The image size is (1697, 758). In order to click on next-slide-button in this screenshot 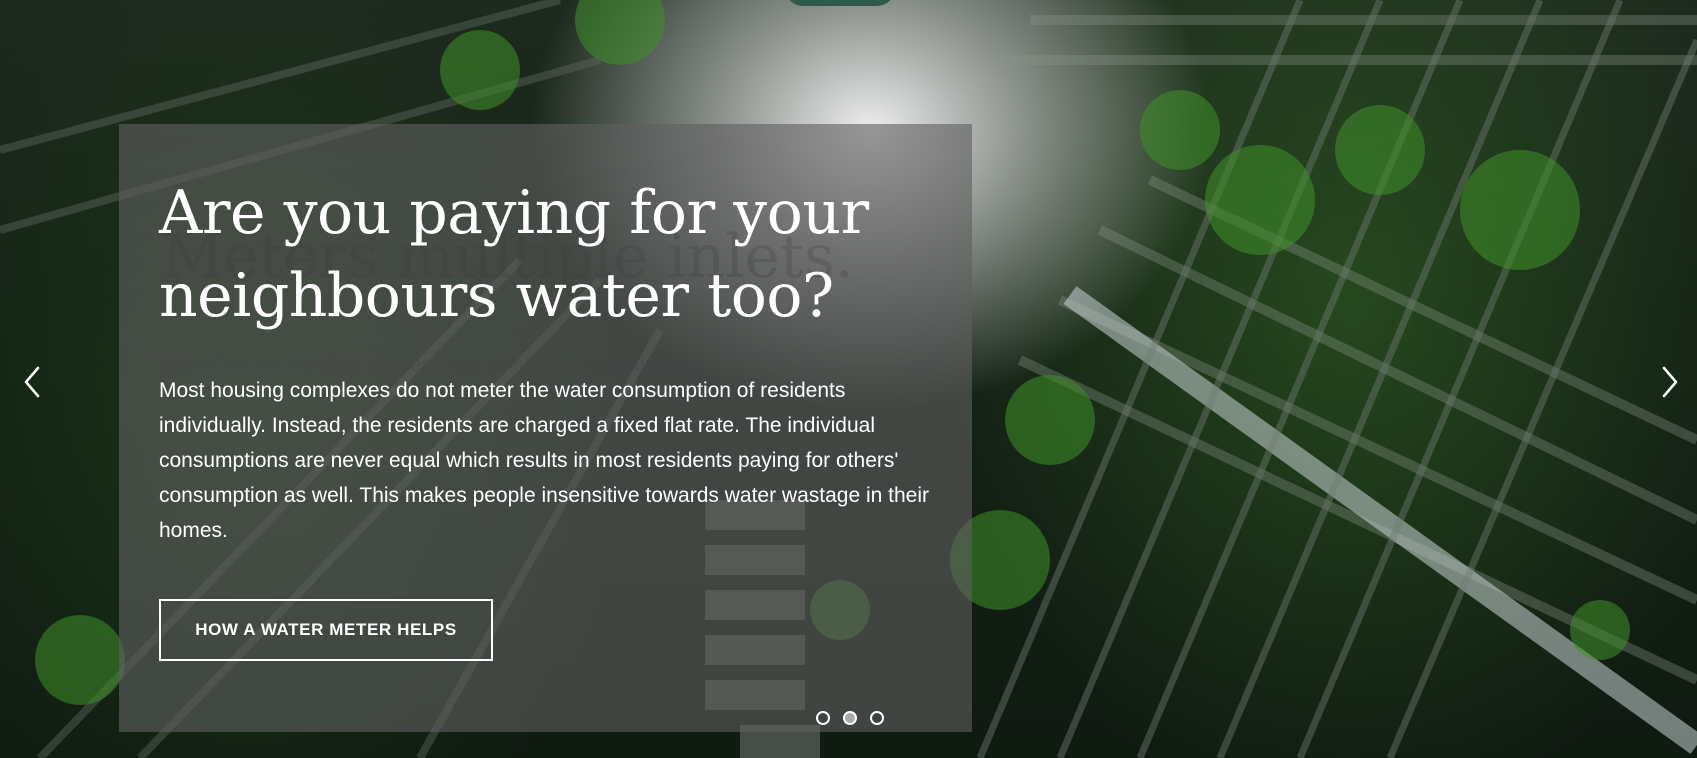, I will do `click(1670, 382)`.